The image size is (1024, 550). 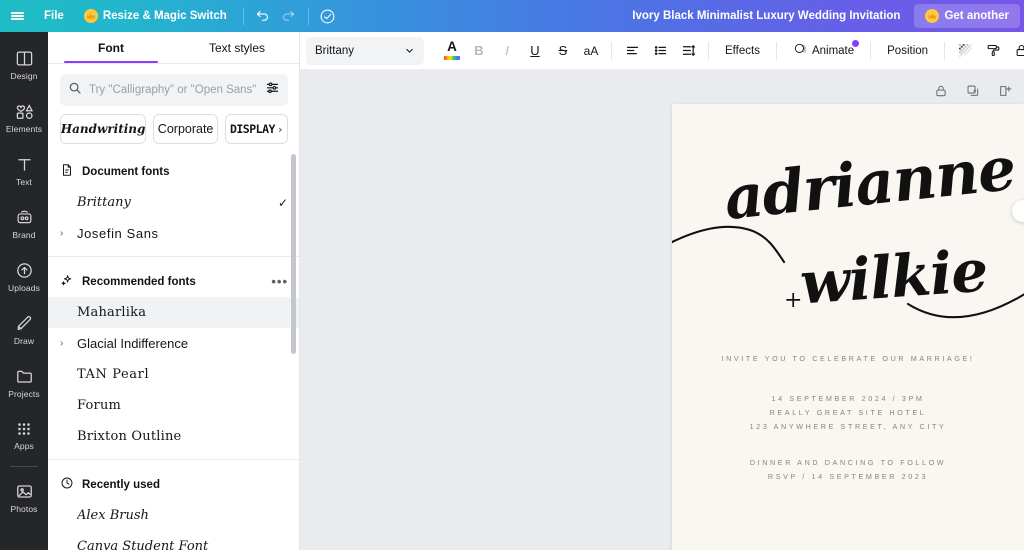 What do you see at coordinates (280, 129) in the screenshot?
I see `chevron-right-icon: ›` at bounding box center [280, 129].